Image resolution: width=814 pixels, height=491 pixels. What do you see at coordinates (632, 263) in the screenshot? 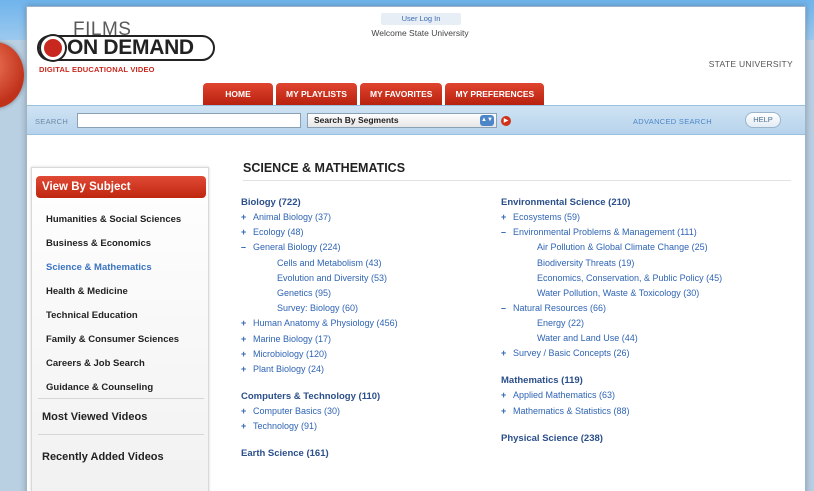
I see `subcategory-link: Biodiversity Threats (19)` at bounding box center [632, 263].